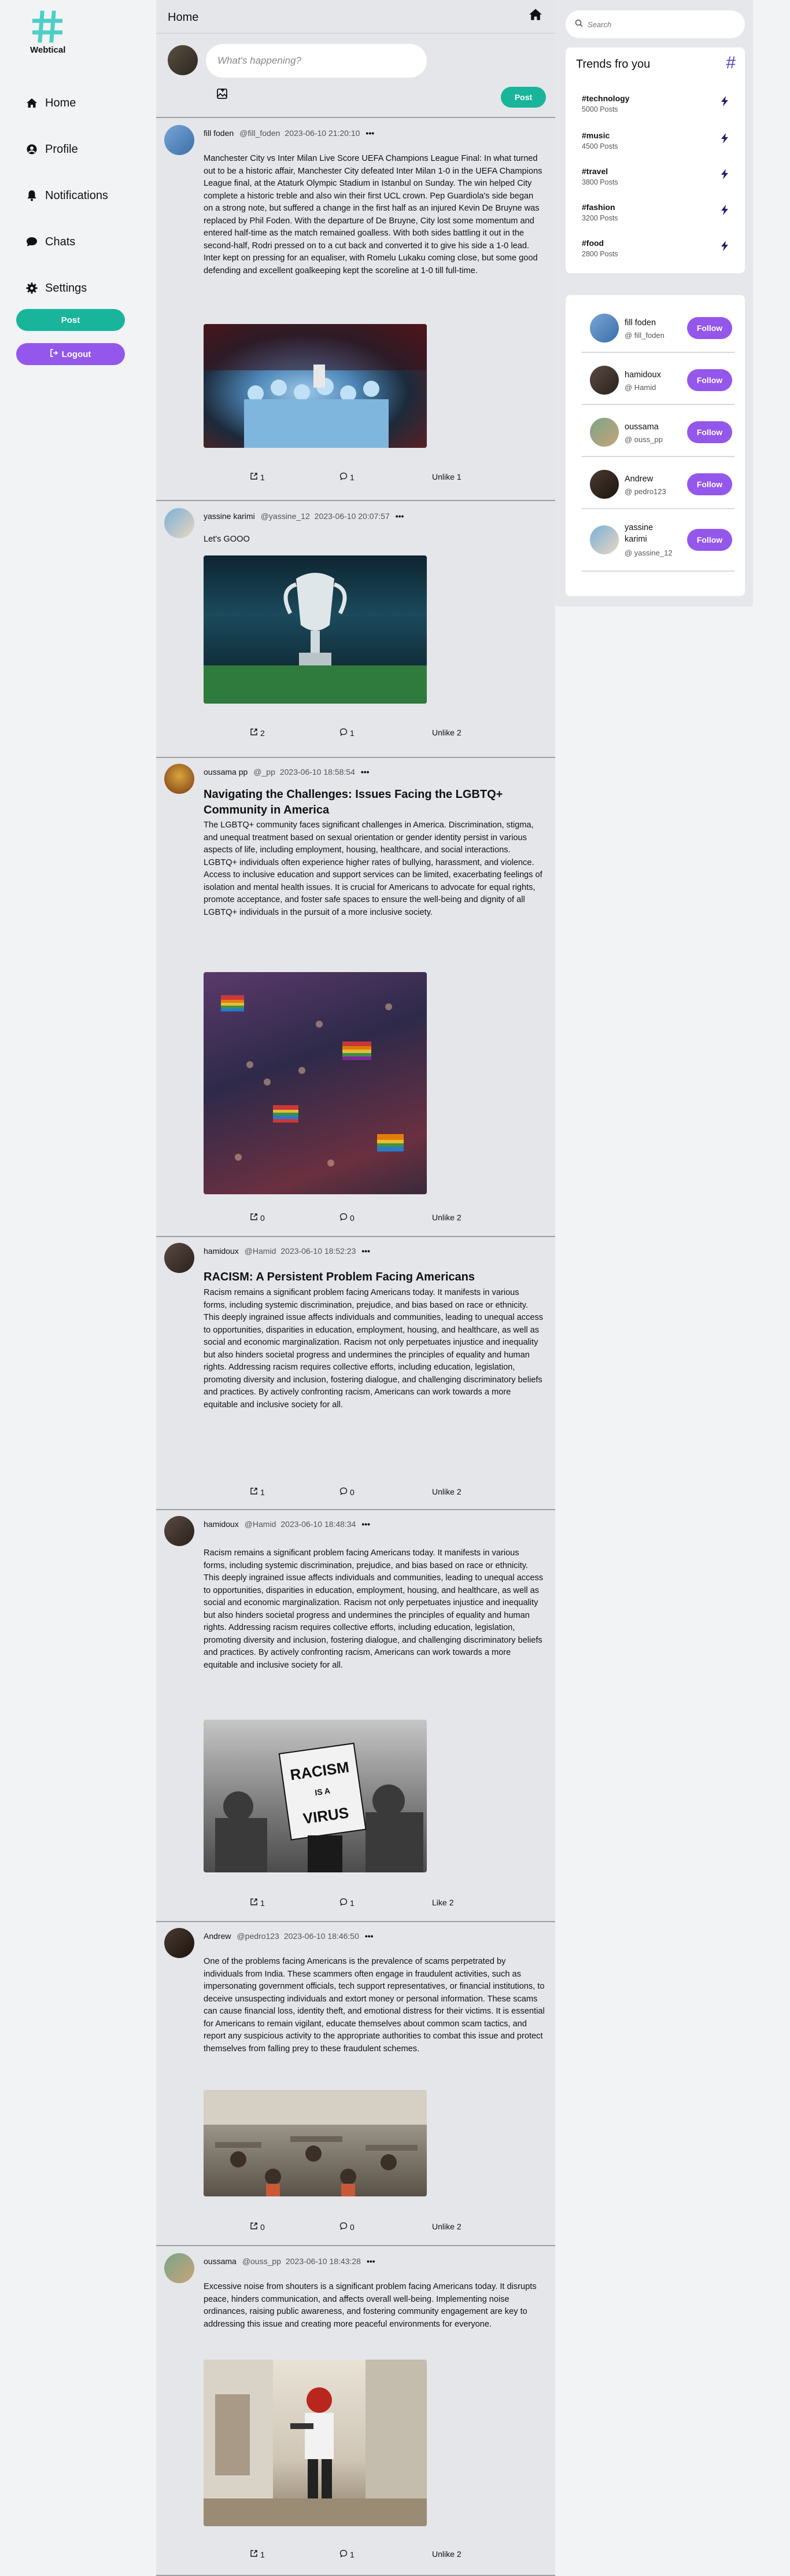  What do you see at coordinates (219, 133) in the screenshot?
I see `post-author: fill foden` at bounding box center [219, 133].